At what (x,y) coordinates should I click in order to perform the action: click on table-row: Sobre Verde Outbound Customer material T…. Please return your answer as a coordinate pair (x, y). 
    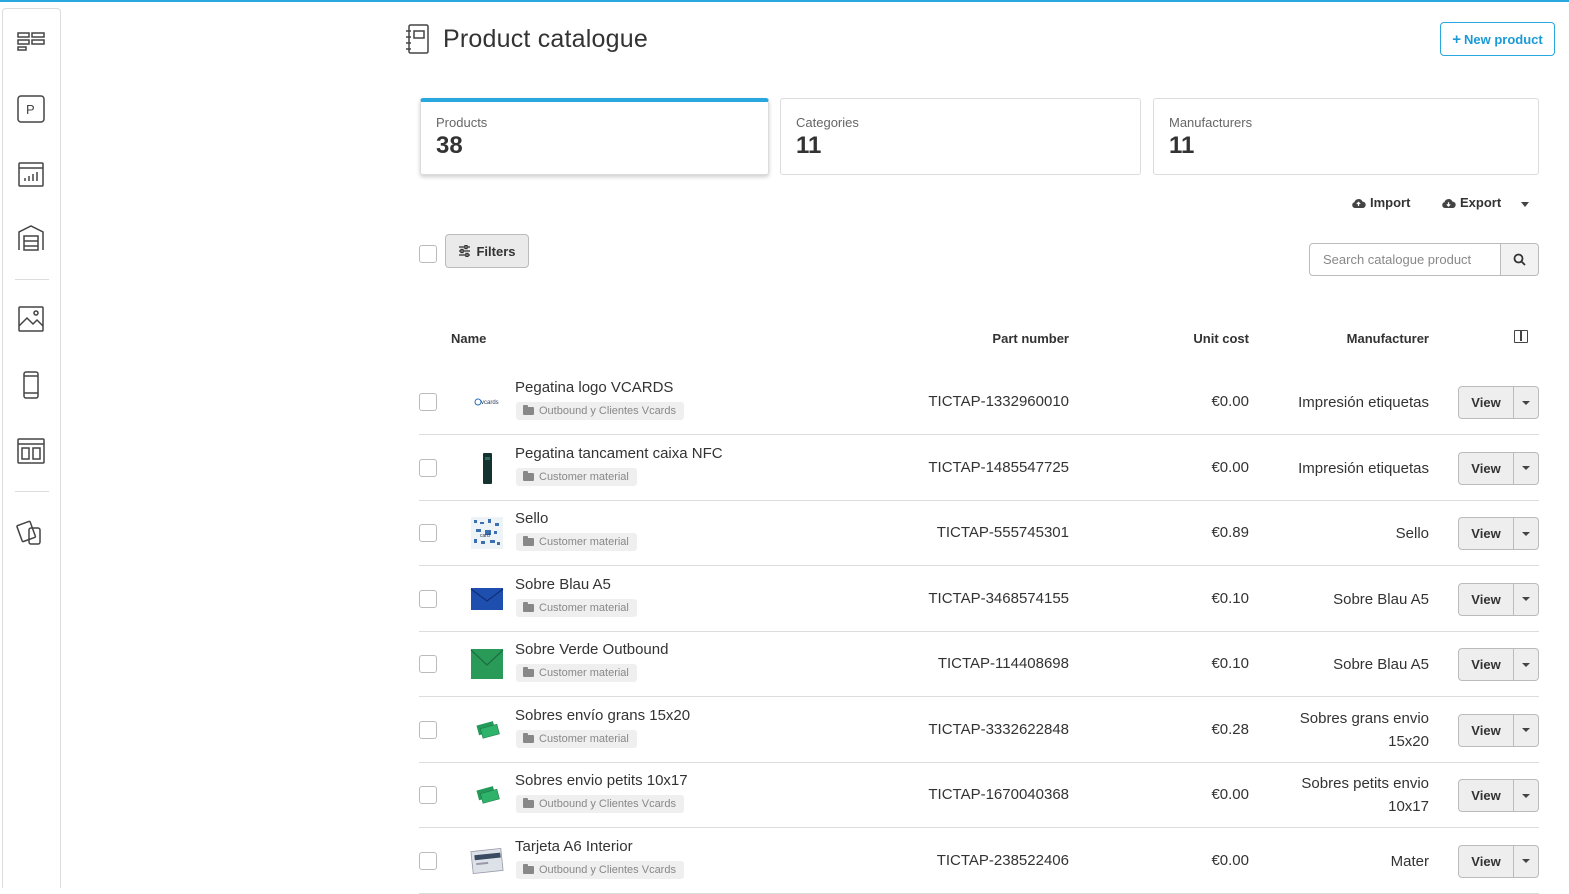
    Looking at the image, I should click on (979, 664).